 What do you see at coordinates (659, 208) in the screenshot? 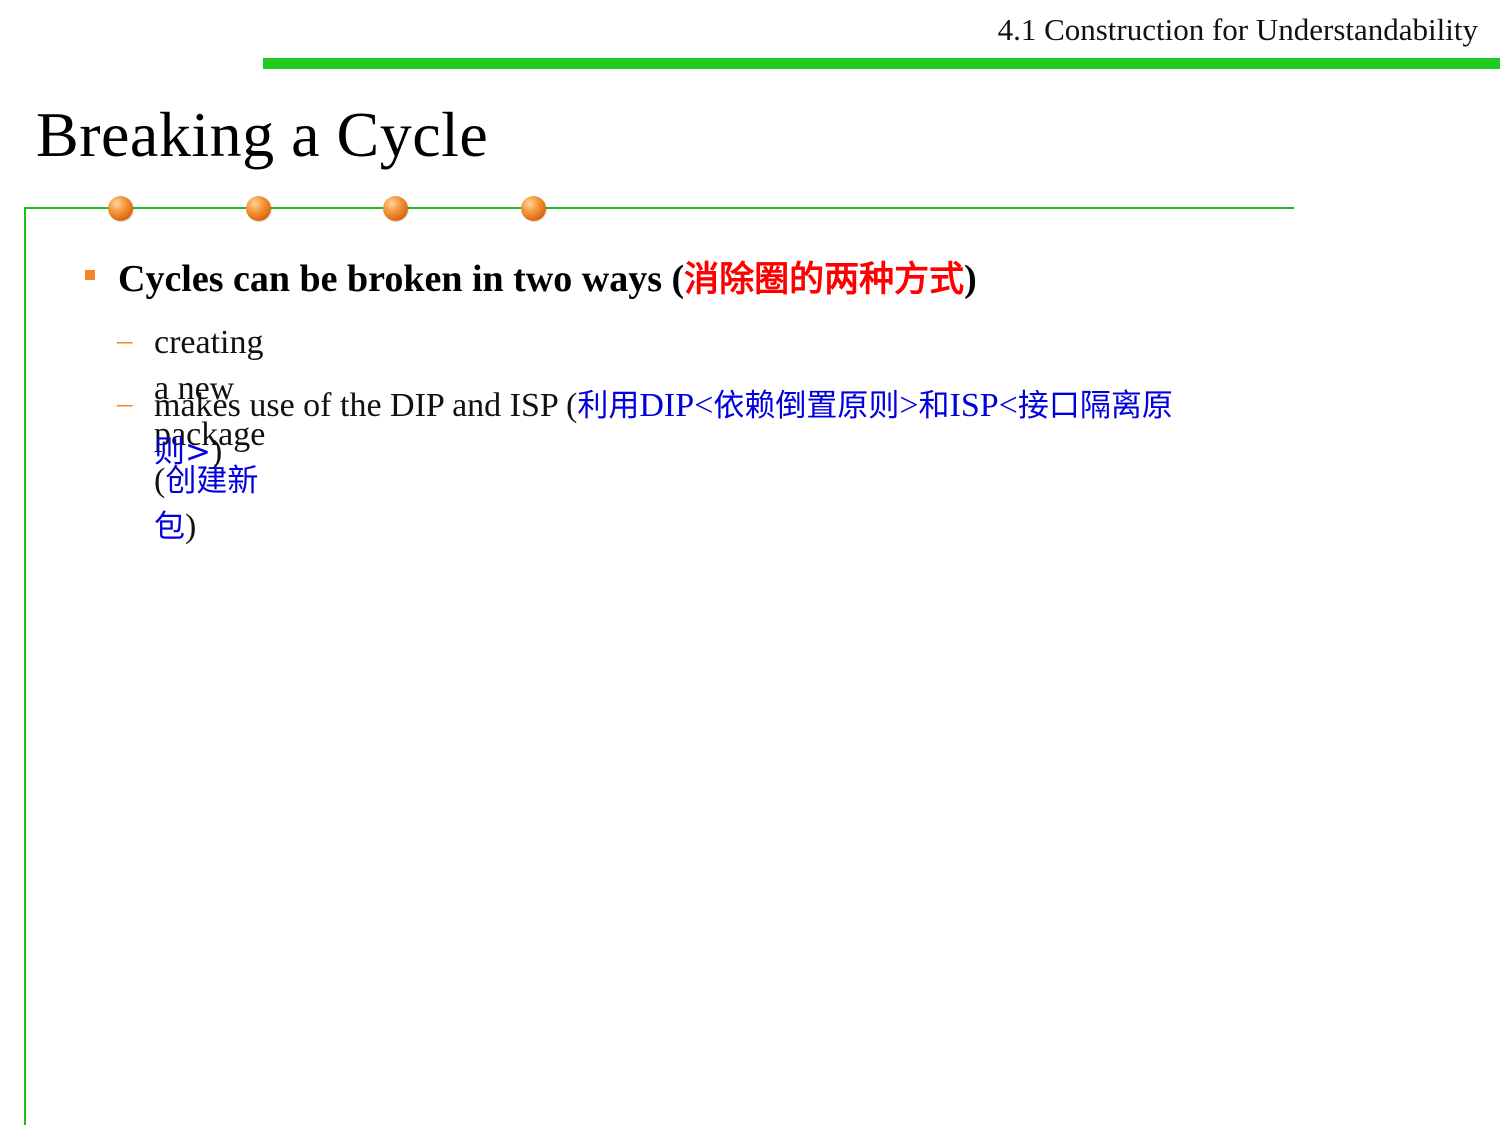
I see `frame-top-line` at bounding box center [659, 208].